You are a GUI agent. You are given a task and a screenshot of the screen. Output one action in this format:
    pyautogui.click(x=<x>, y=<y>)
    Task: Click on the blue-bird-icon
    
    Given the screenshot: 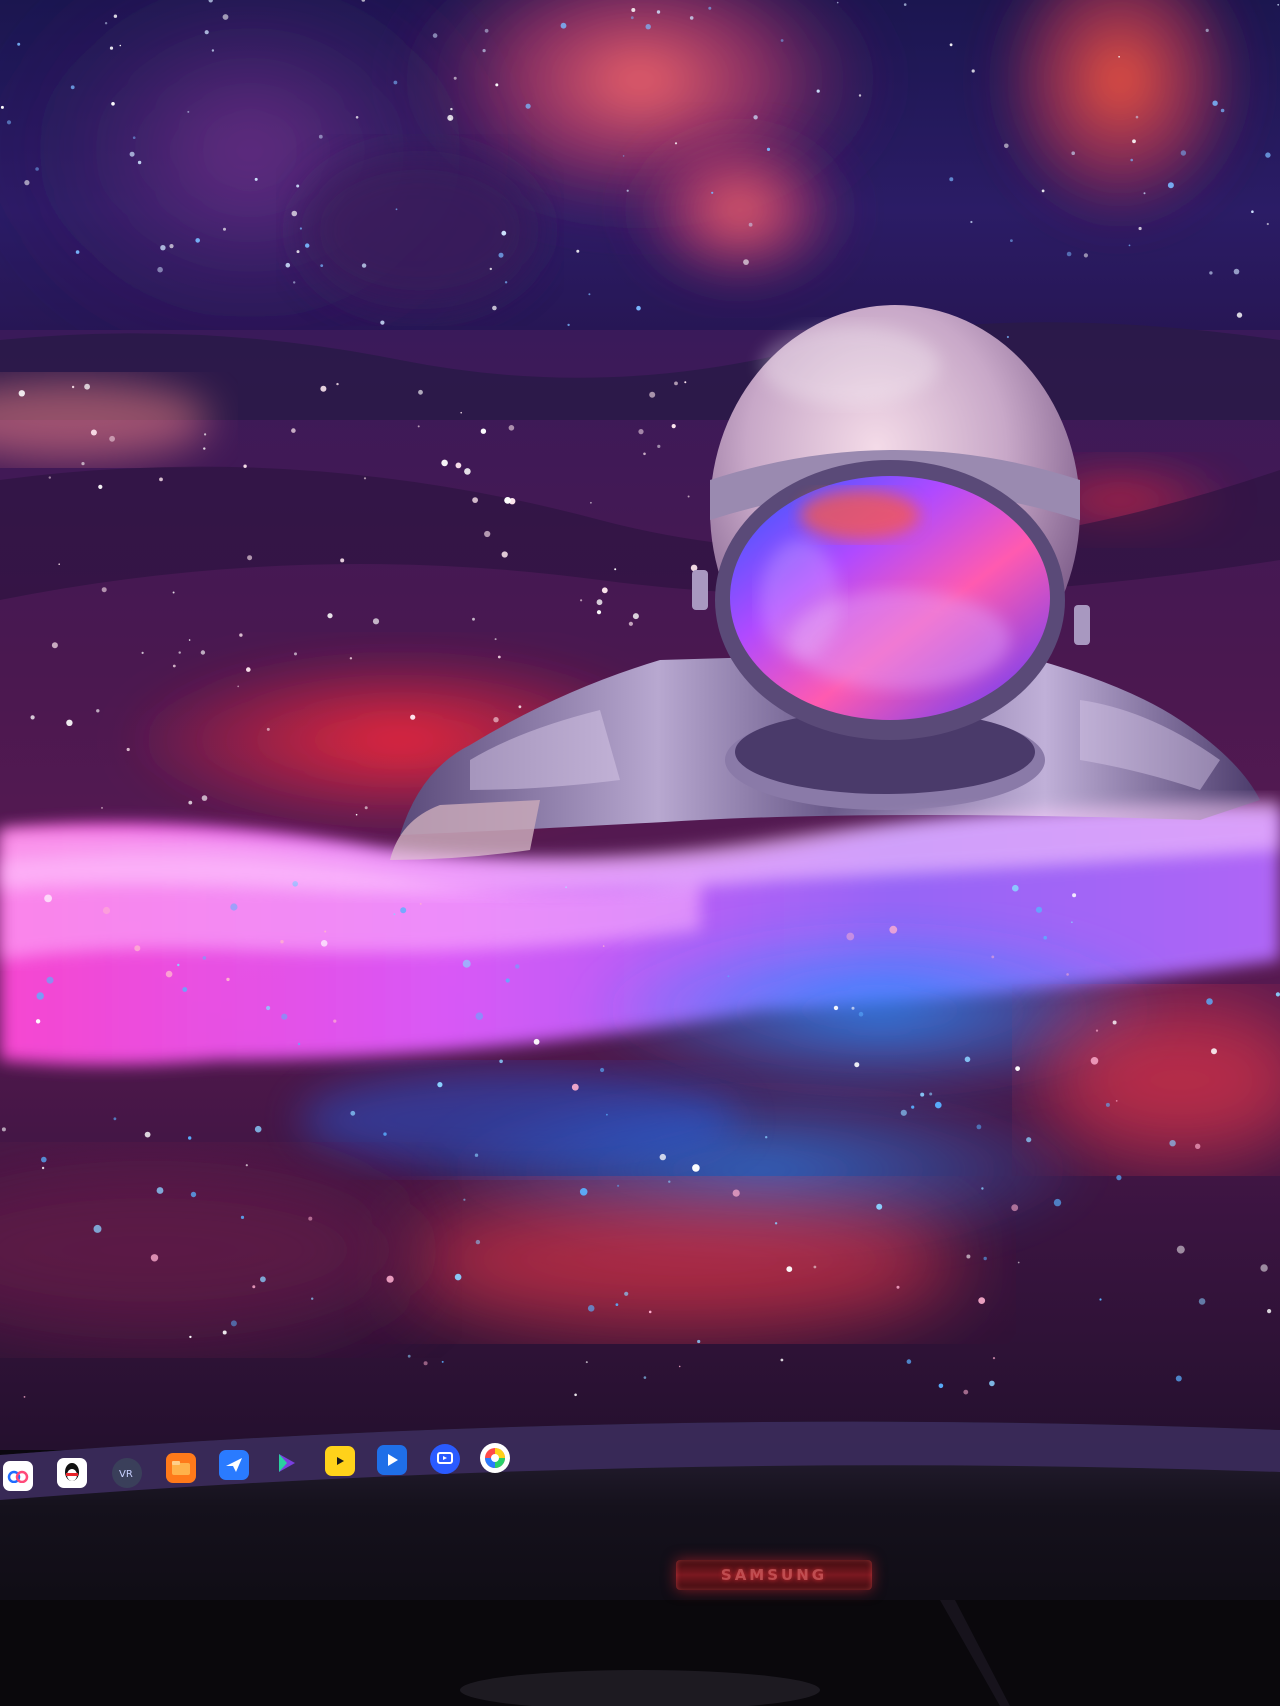 What is the action you would take?
    pyautogui.click(x=234, y=1465)
    